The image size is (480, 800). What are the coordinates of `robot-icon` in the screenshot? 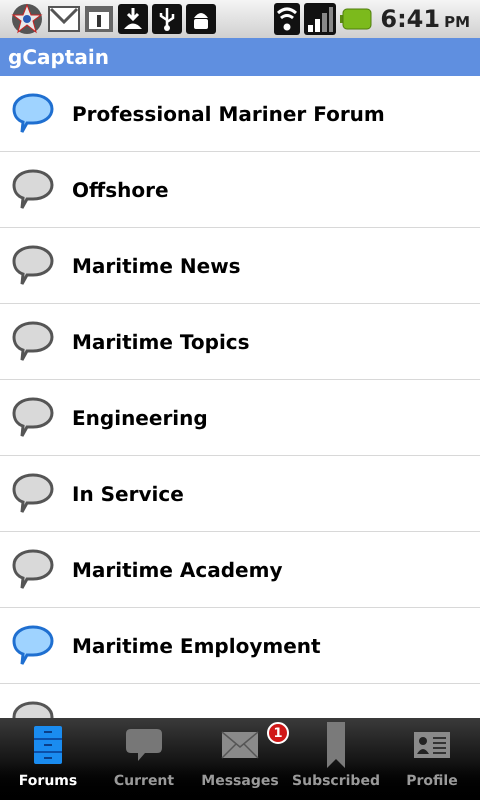 It's located at (201, 19).